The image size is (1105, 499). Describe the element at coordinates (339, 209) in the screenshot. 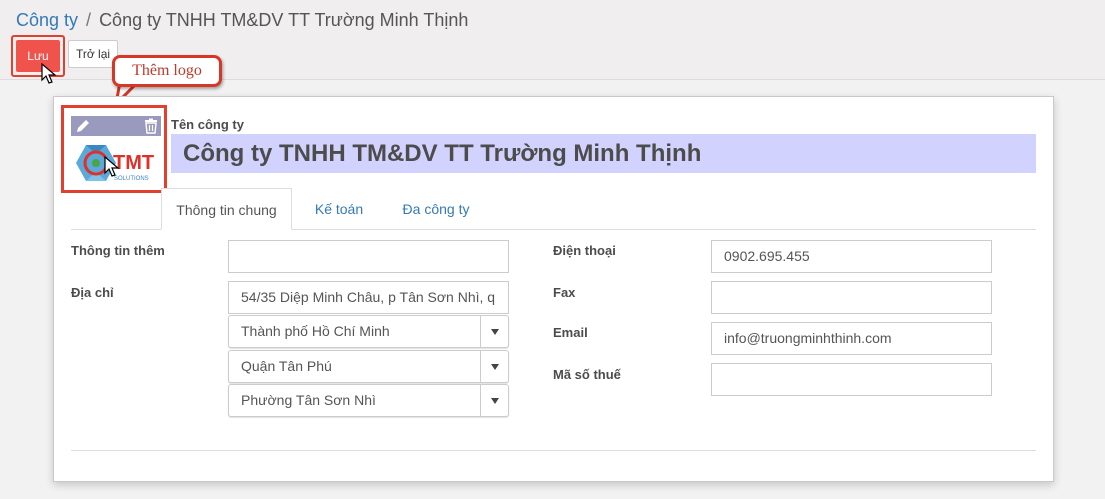

I see `tab-accounting: Kế toán` at that location.